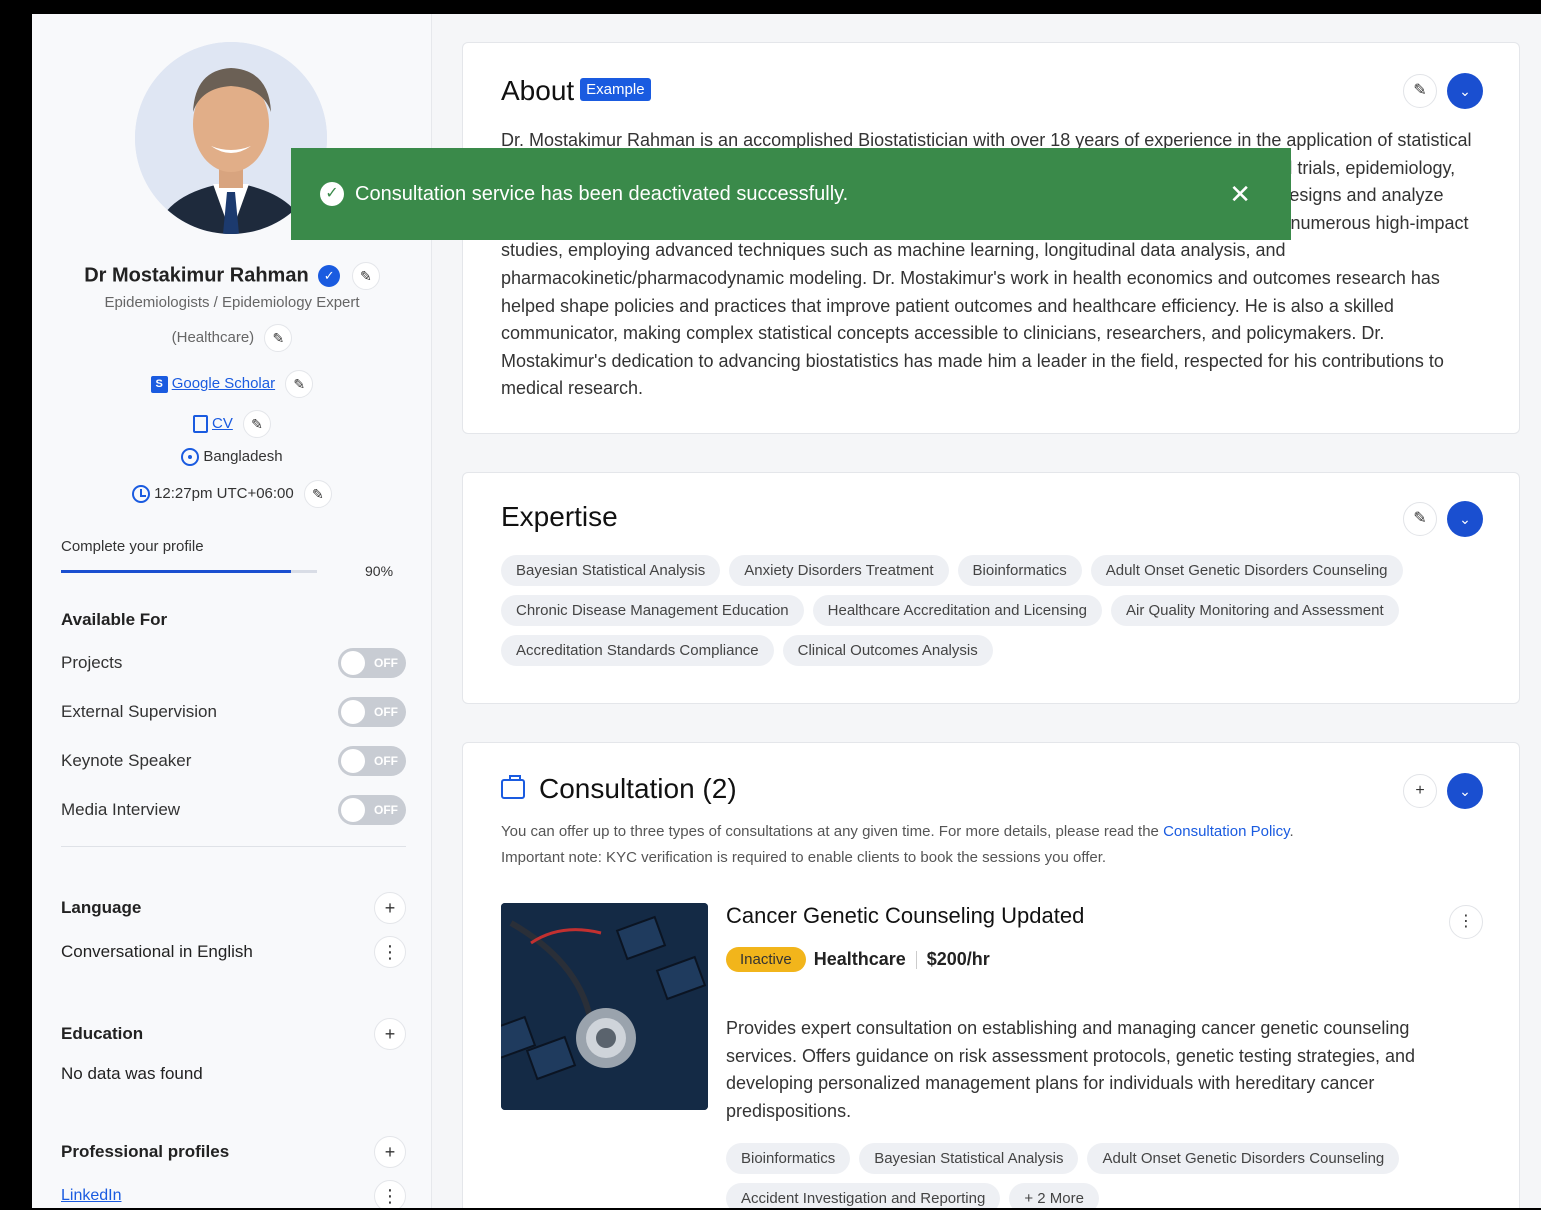 This screenshot has width=1541, height=1210. I want to click on profile-title-line2-row: (Healthcare) ✎, so click(232, 338).